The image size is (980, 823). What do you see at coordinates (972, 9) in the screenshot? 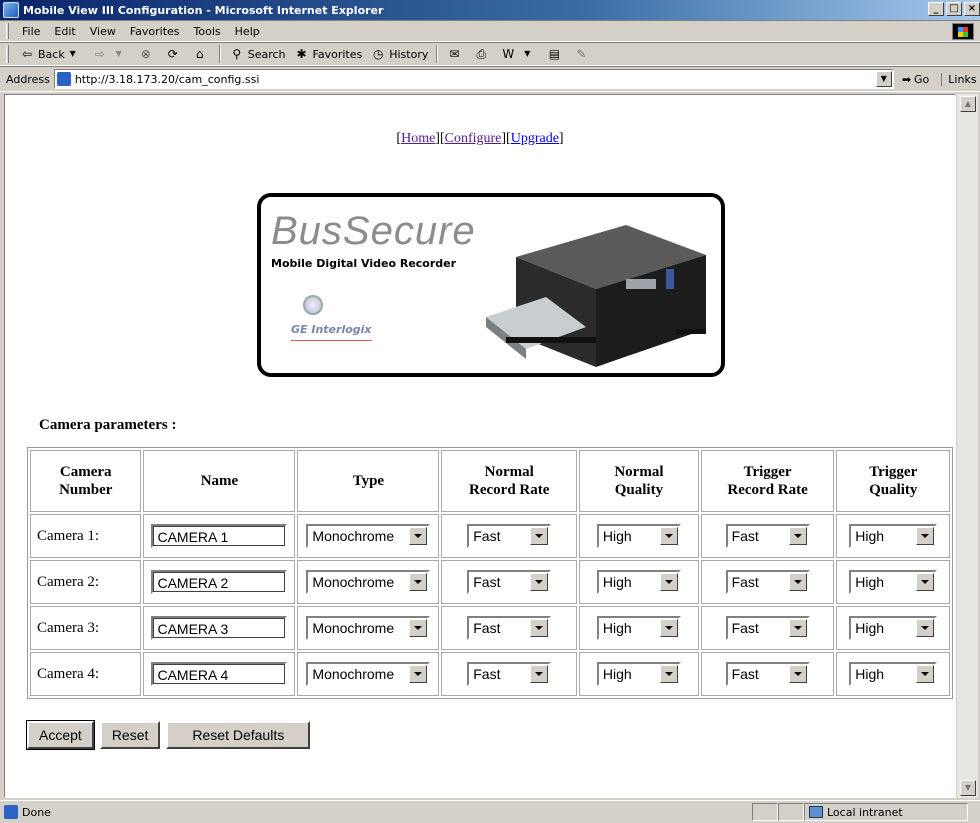
I see `close-button: ×` at bounding box center [972, 9].